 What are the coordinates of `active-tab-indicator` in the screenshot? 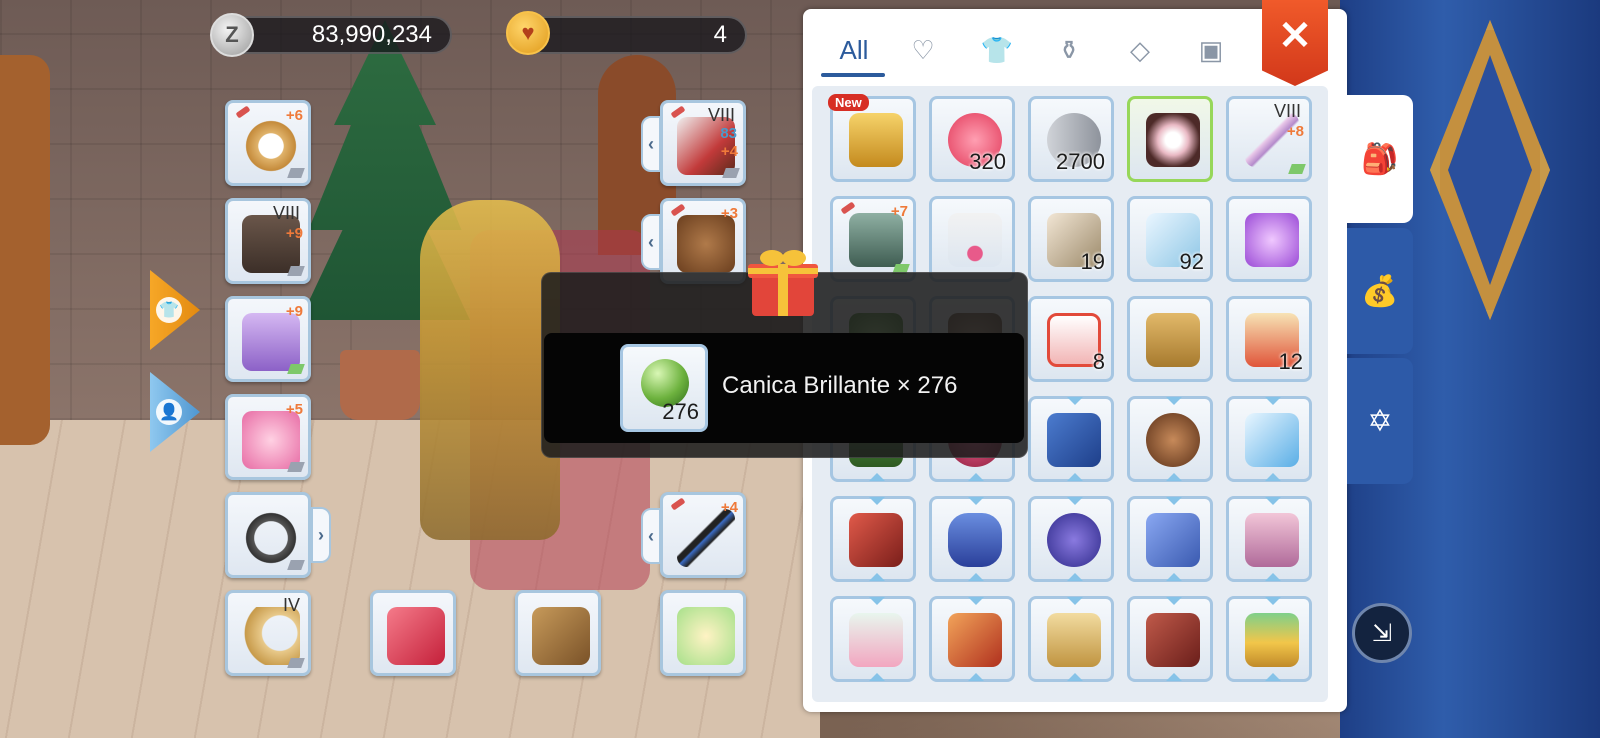 It's located at (853, 75).